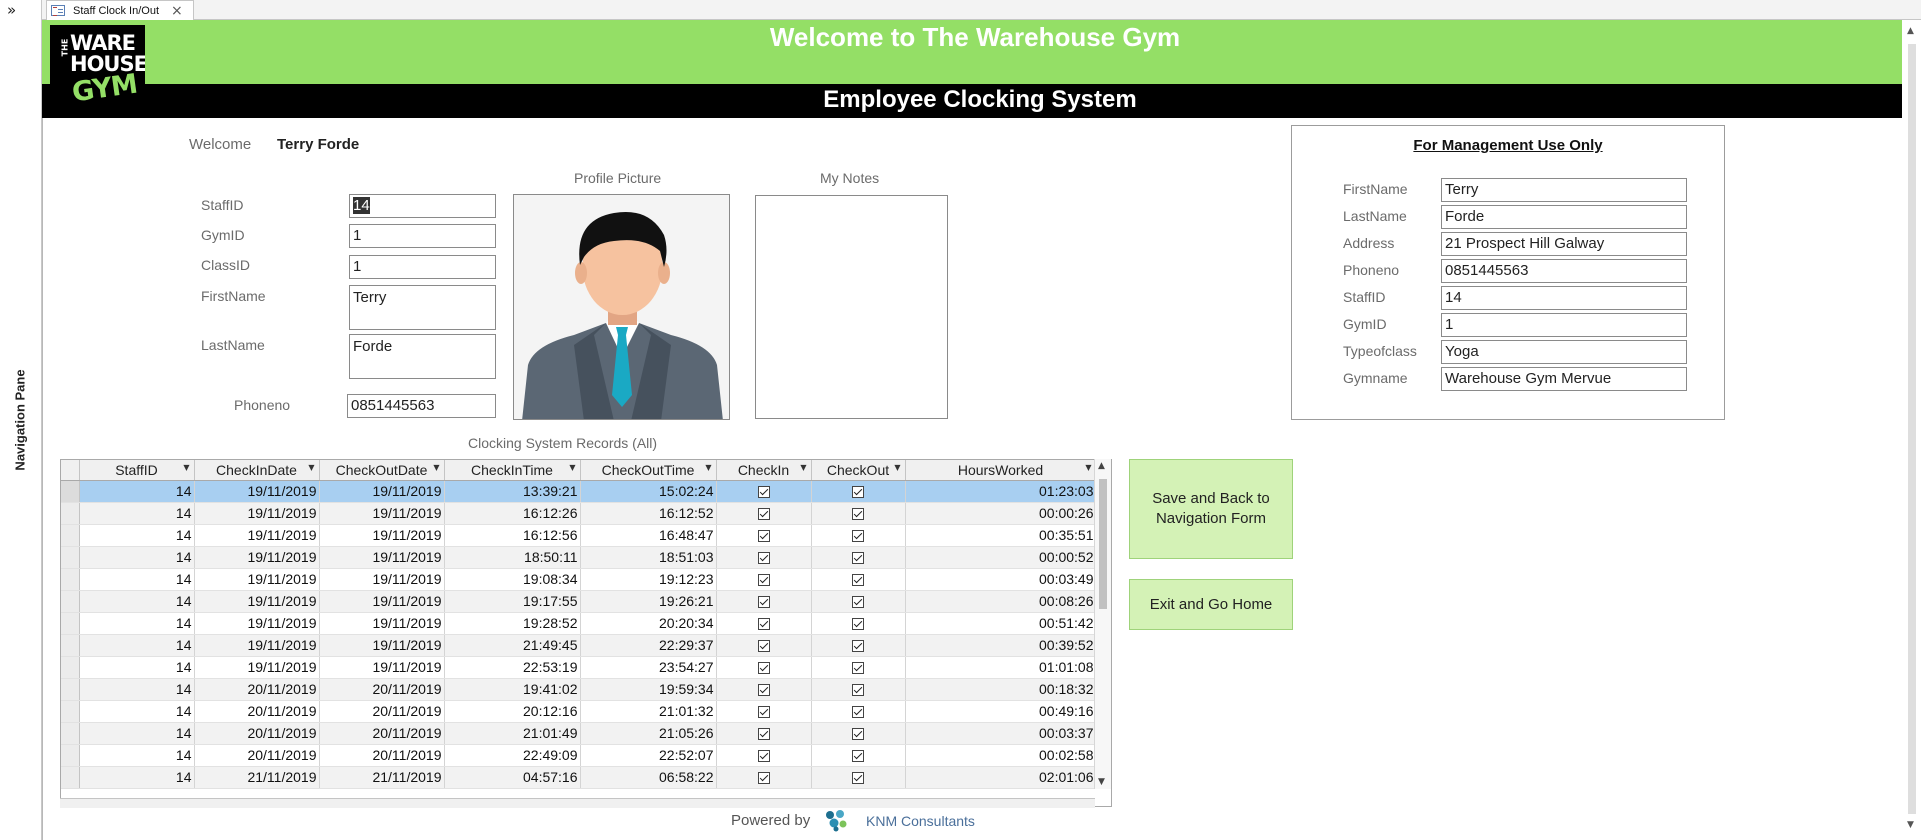 The width and height of the screenshot is (1921, 840). Describe the element at coordinates (1564, 217) in the screenshot. I see `mgmt-lastname-field: Forde` at that location.